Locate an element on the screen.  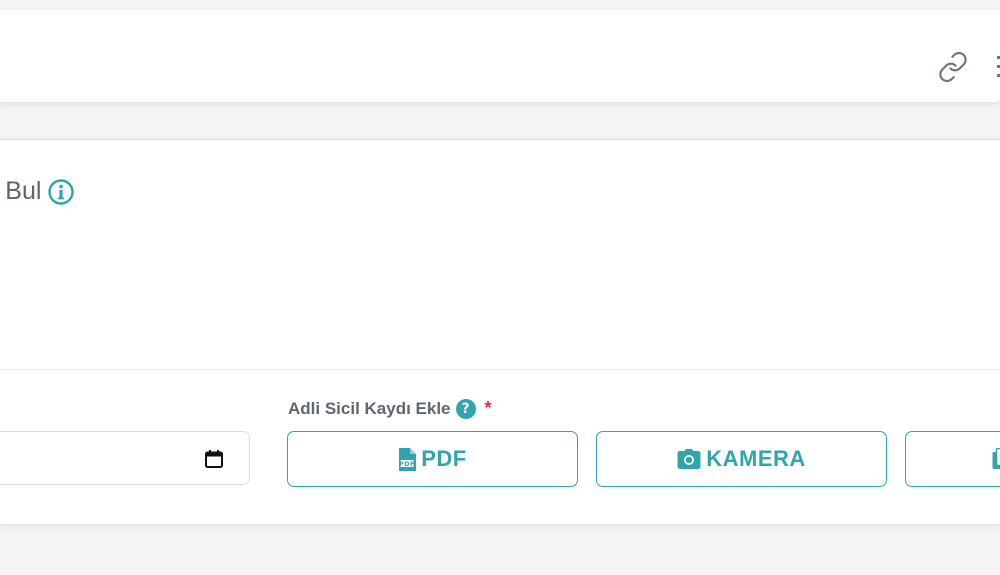
info-icon is located at coordinates (61, 192).